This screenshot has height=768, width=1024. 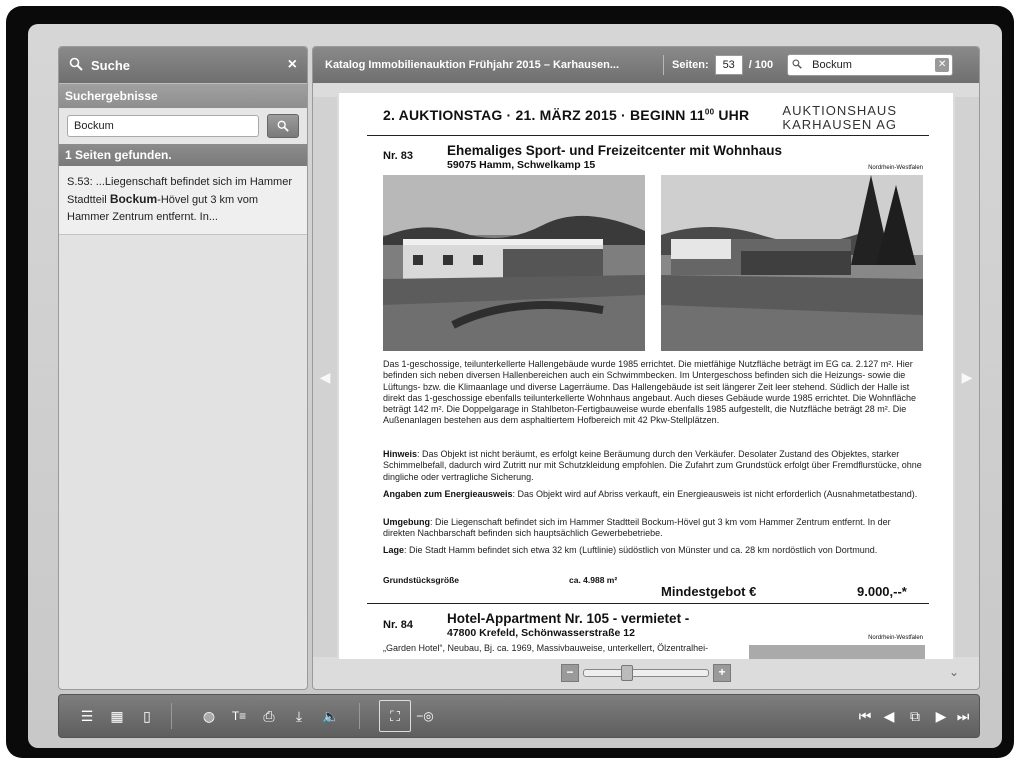 I want to click on search-panel-header: Suche ×, so click(x=183, y=65).